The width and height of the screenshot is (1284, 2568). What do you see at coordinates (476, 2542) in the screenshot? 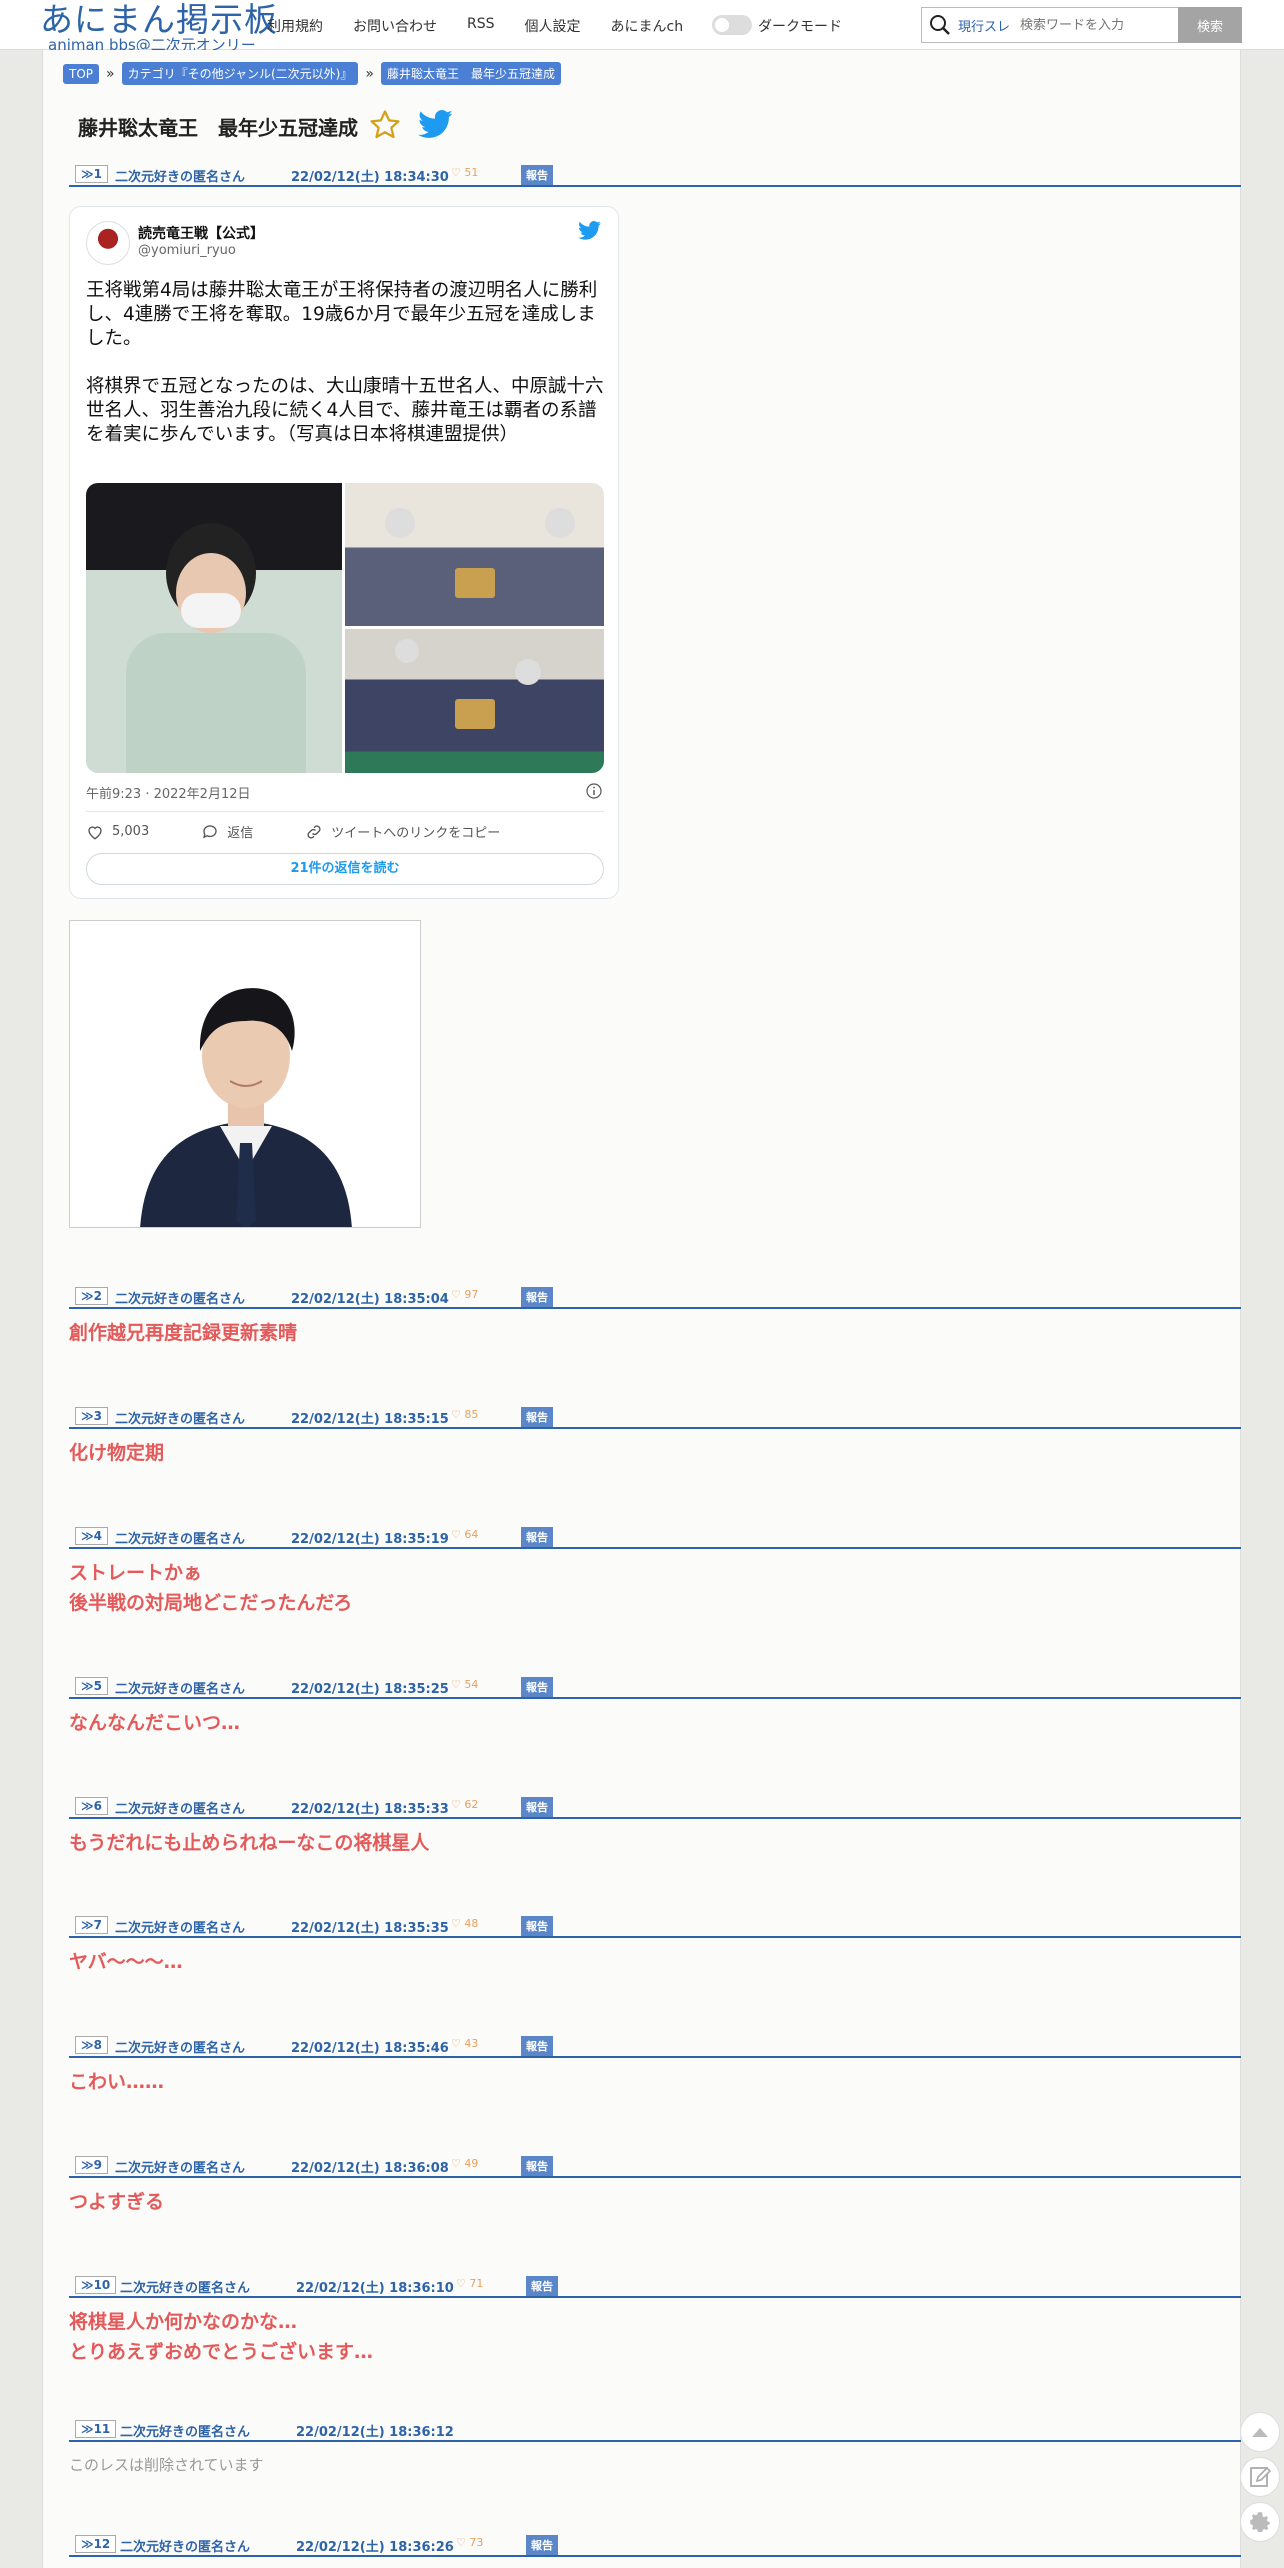
I see `likes-count: 73` at bounding box center [476, 2542].